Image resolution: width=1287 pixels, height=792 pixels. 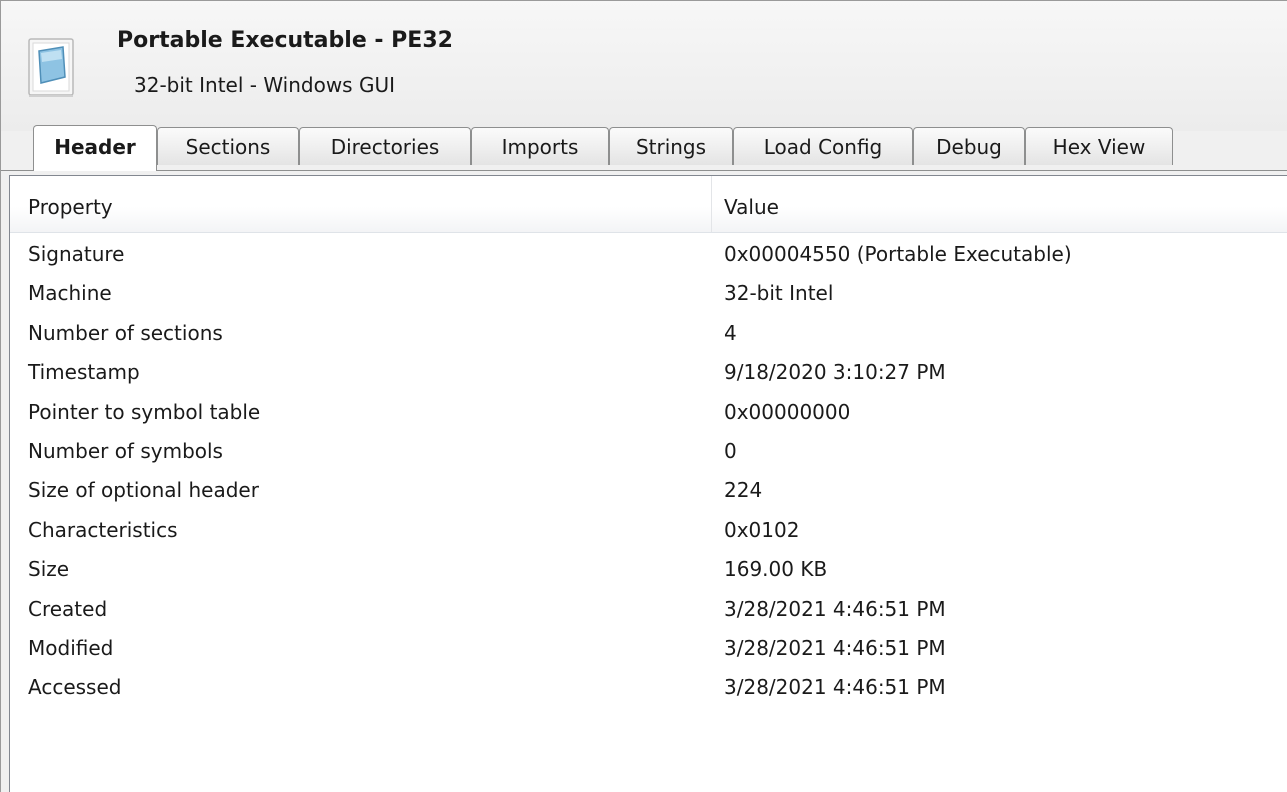 What do you see at coordinates (730, 450) in the screenshot?
I see `value-cell: 0` at bounding box center [730, 450].